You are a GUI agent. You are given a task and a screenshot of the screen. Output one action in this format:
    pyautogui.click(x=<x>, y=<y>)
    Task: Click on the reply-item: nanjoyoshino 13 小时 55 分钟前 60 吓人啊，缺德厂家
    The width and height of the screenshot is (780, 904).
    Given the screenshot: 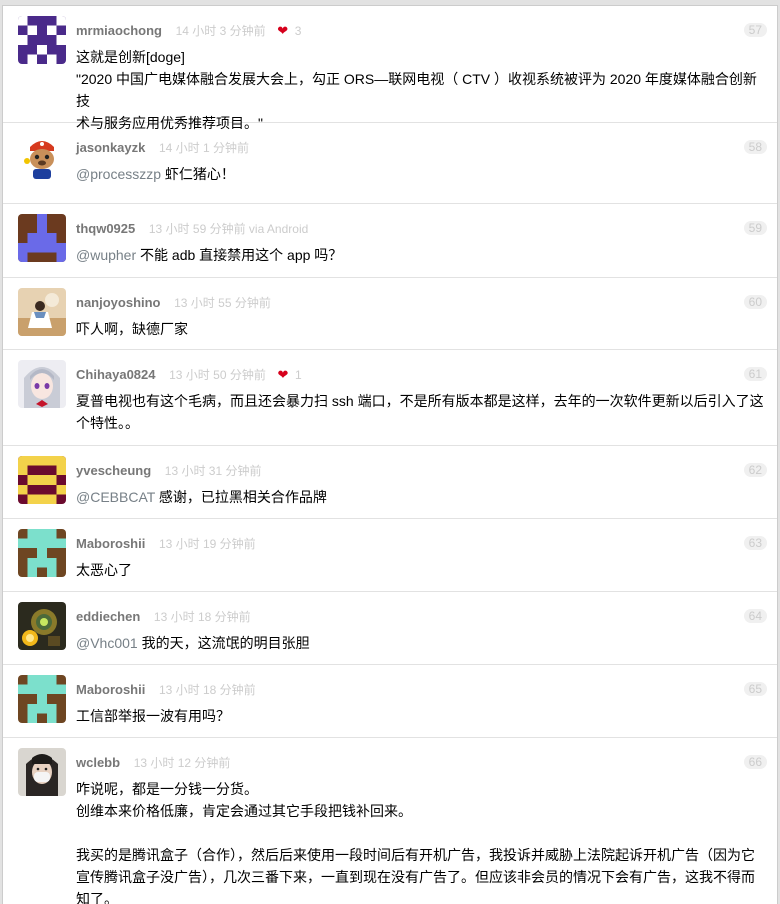 What is the action you would take?
    pyautogui.click(x=390, y=314)
    